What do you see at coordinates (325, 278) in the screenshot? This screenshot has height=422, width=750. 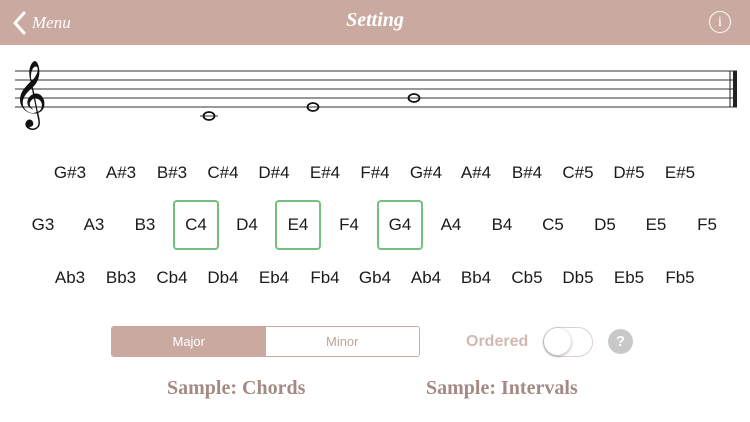 I see `note-f-flat-4: Fb4` at bounding box center [325, 278].